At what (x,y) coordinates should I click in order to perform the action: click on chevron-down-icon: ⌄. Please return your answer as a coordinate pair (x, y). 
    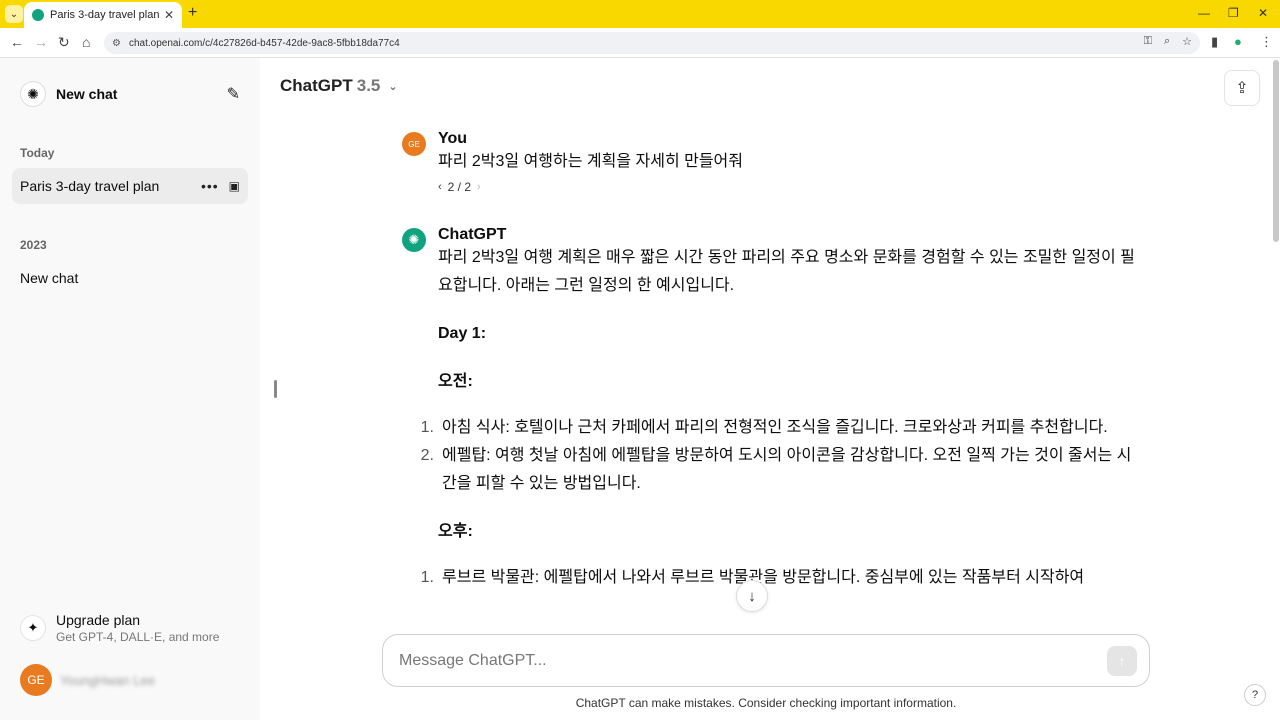
    Looking at the image, I should click on (393, 86).